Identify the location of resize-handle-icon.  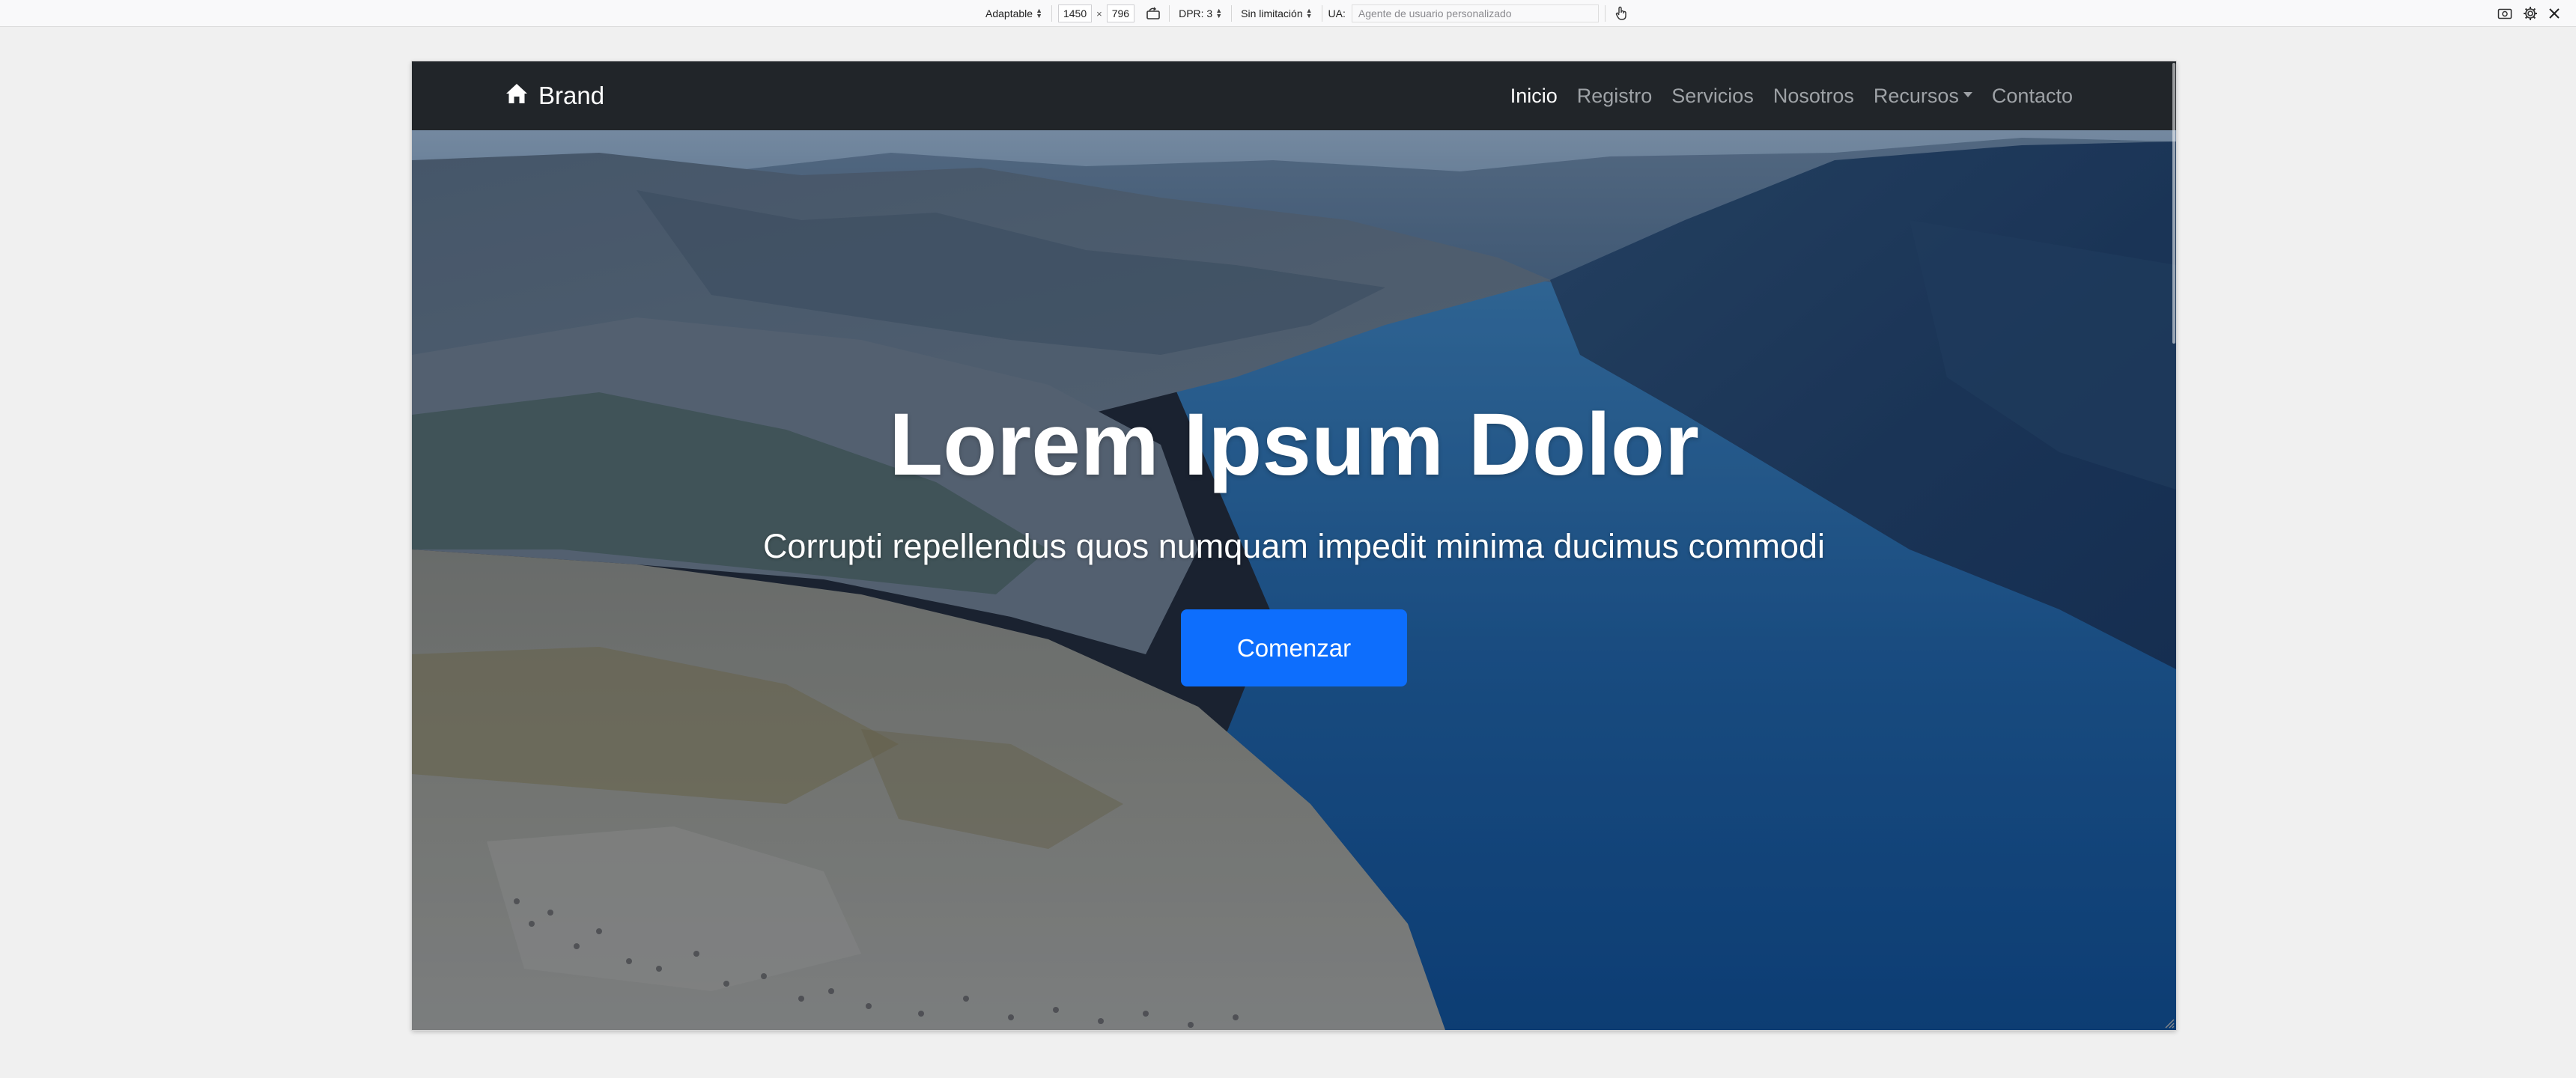
(2169, 1023).